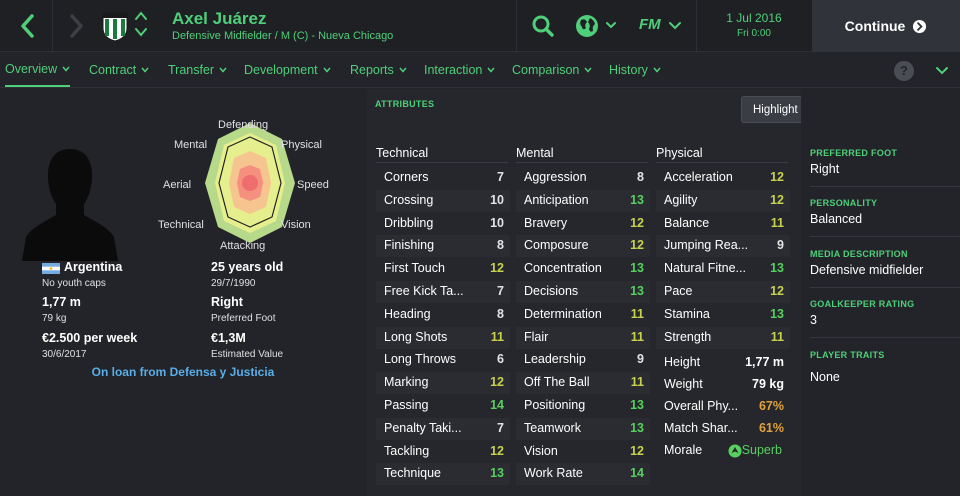  What do you see at coordinates (409, 199) in the screenshot?
I see `attribute-name: Crossing` at bounding box center [409, 199].